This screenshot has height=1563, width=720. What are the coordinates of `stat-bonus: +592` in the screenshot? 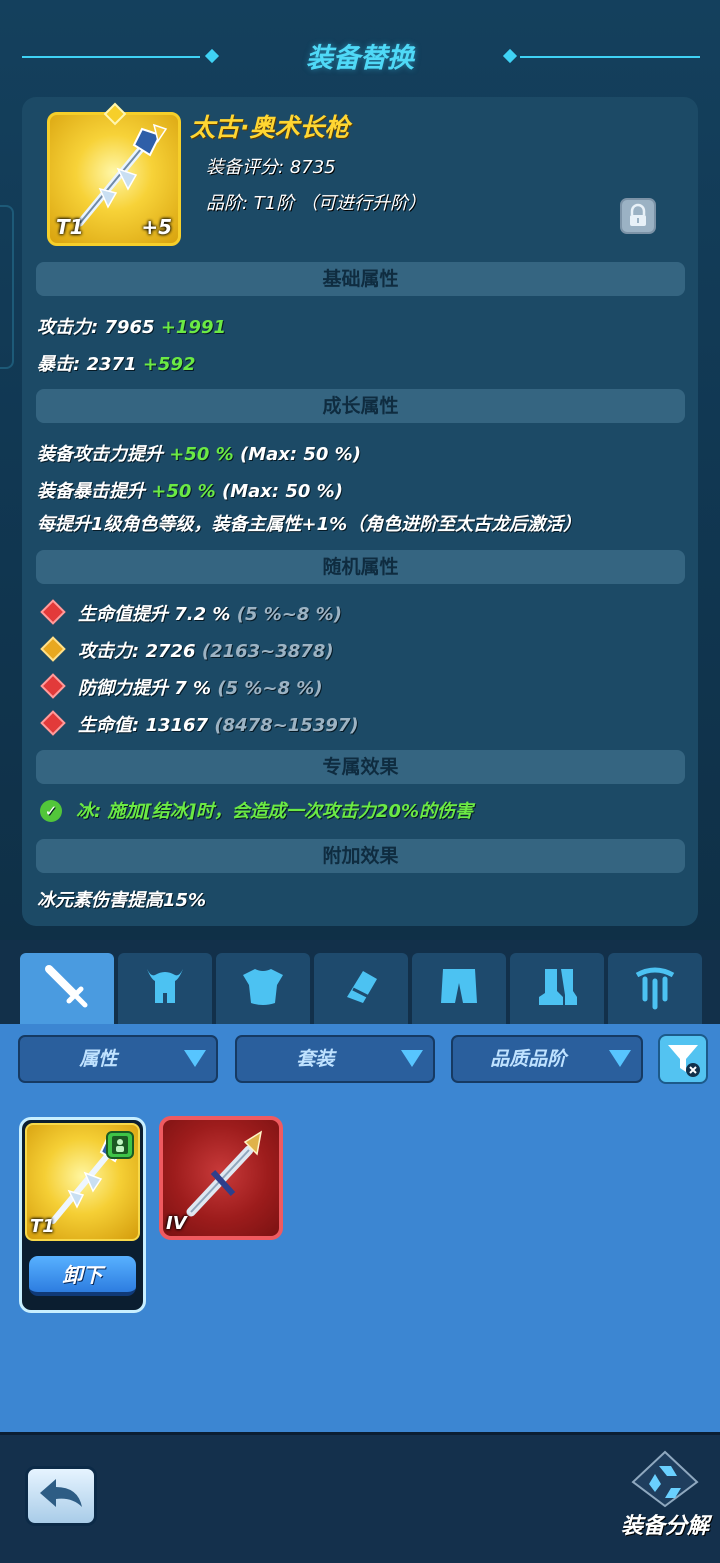 It's located at (169, 364).